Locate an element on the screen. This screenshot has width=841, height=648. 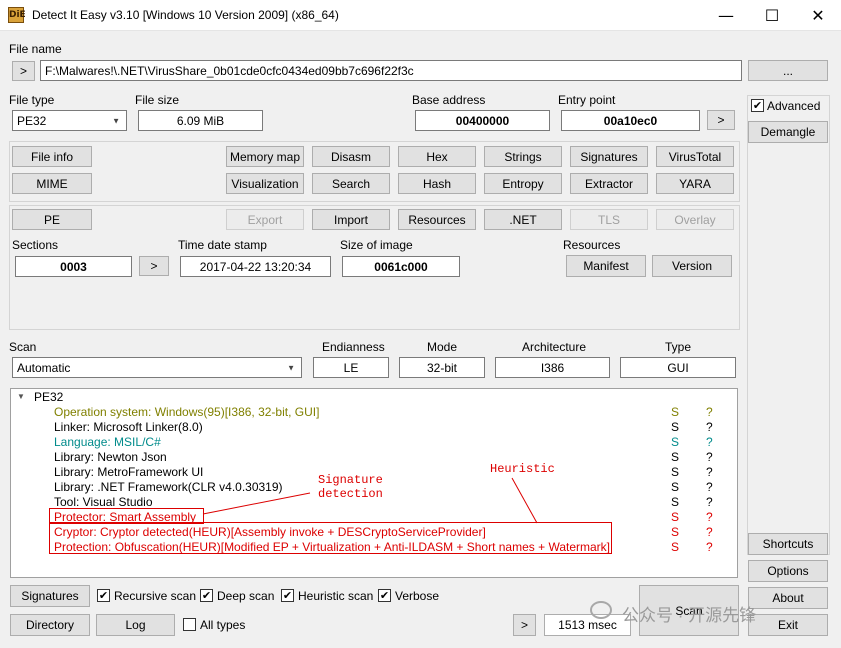
heuristic-scan-label: Heuristic scan is located at coordinates (336, 596).